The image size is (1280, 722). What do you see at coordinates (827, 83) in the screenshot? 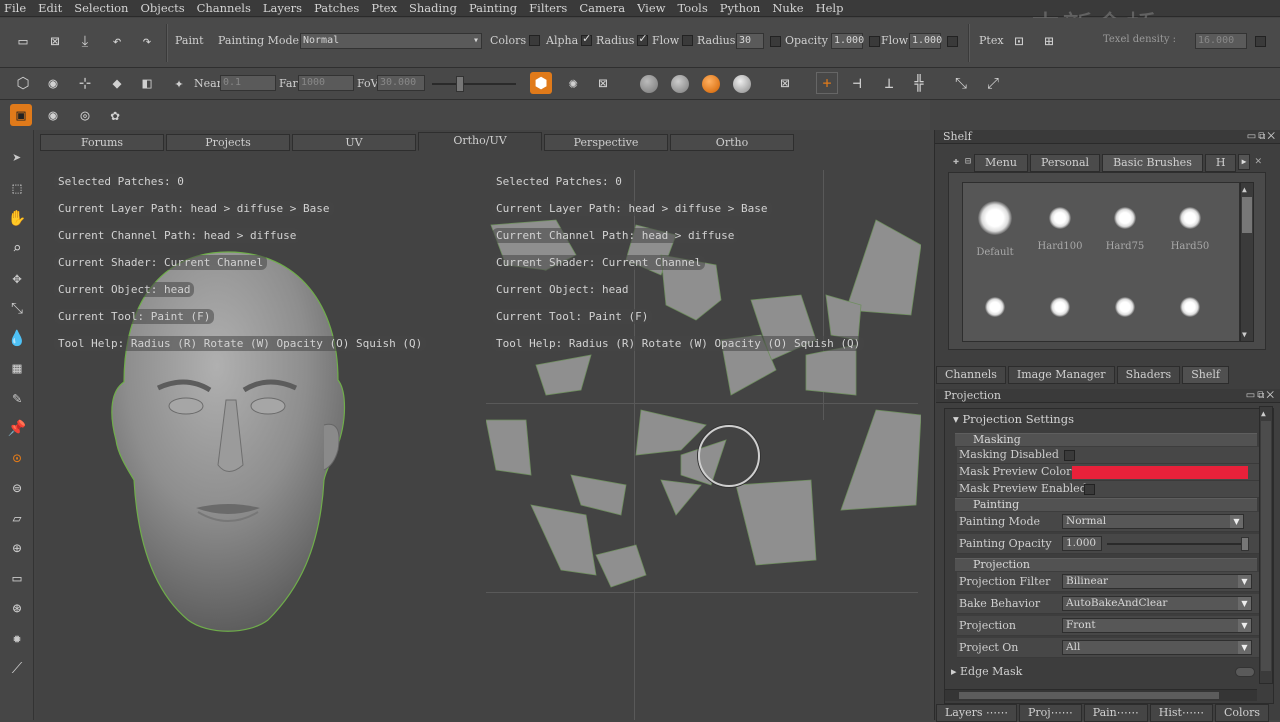
I see `snap-center-icon: +` at bounding box center [827, 83].